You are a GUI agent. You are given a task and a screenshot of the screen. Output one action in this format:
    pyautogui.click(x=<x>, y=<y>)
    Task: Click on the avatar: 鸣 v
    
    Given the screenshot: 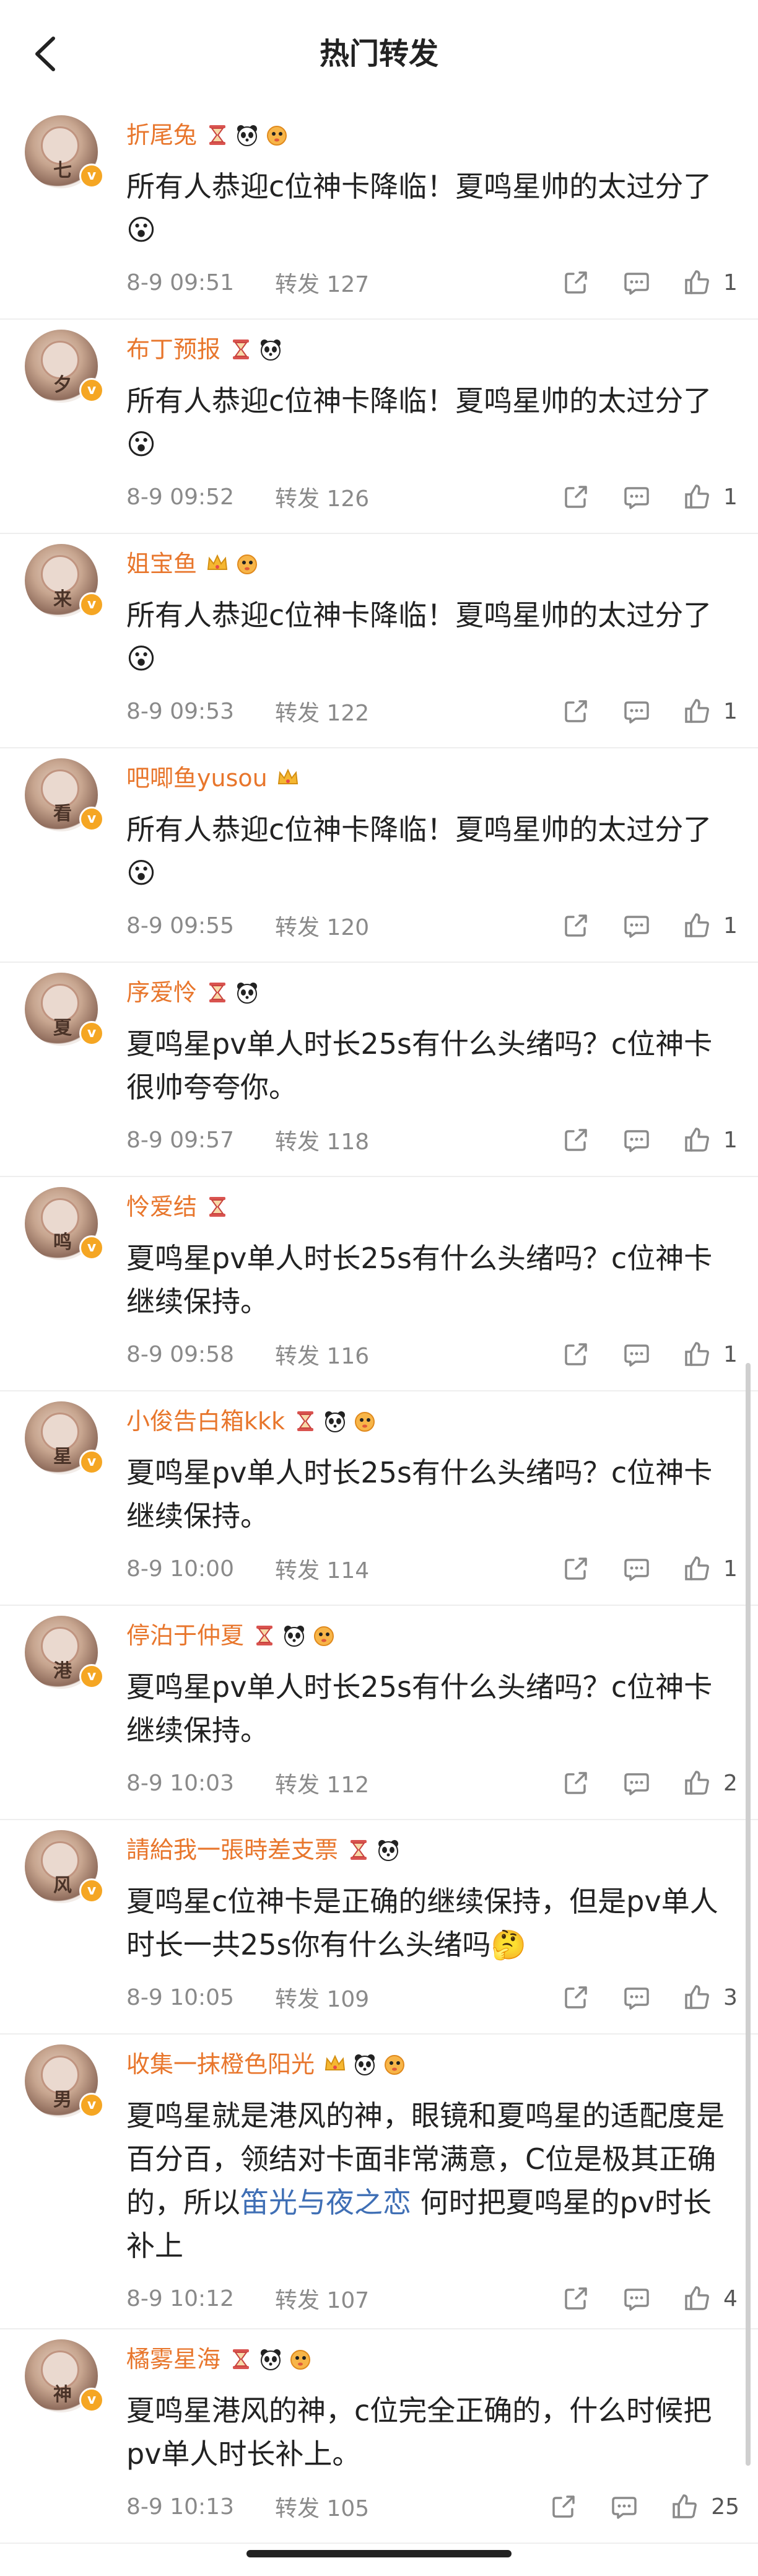 What is the action you would take?
    pyautogui.click(x=64, y=1223)
    